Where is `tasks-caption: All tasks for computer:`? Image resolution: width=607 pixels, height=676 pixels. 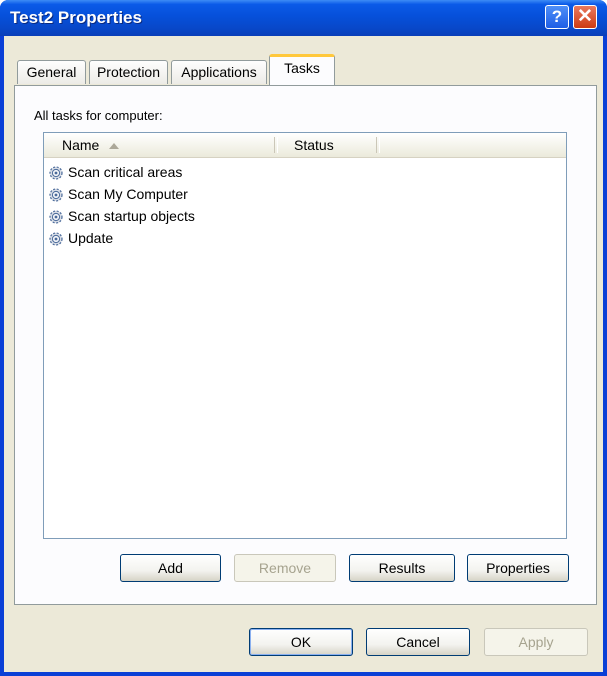
tasks-caption: All tasks for computer: is located at coordinates (98, 115).